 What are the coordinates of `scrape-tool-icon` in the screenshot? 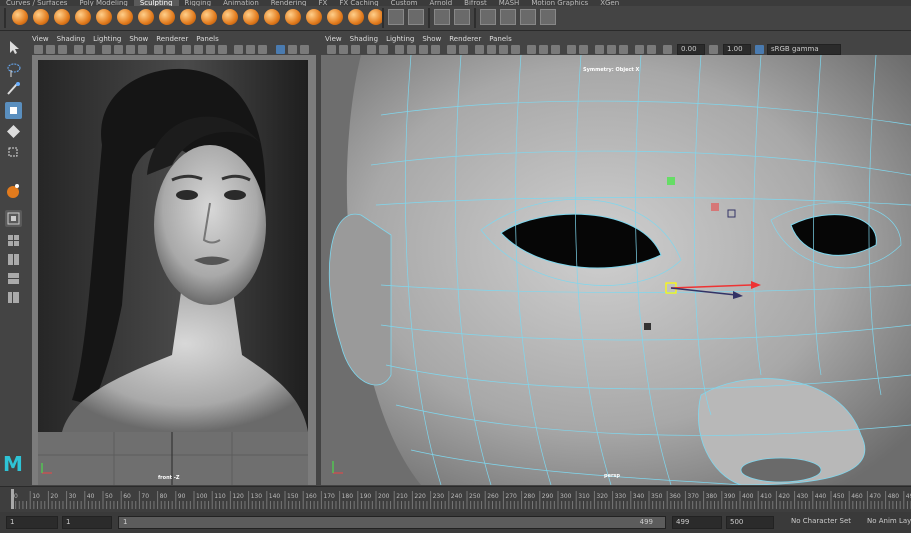 It's located at (251, 17).